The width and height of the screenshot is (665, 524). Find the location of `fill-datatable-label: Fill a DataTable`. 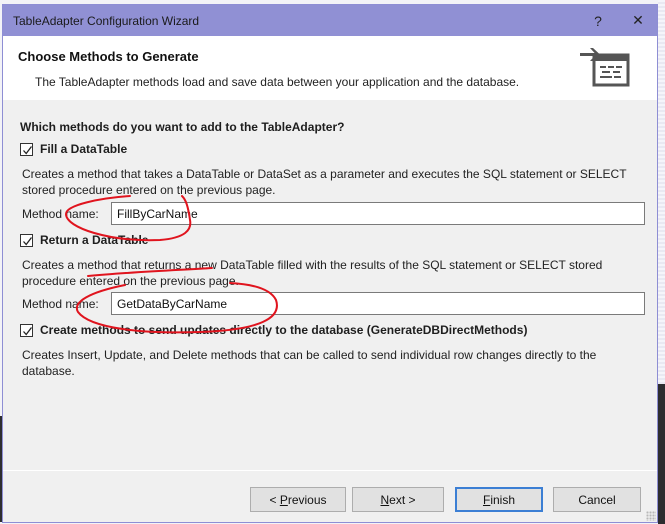

fill-datatable-label: Fill a DataTable is located at coordinates (84, 149).